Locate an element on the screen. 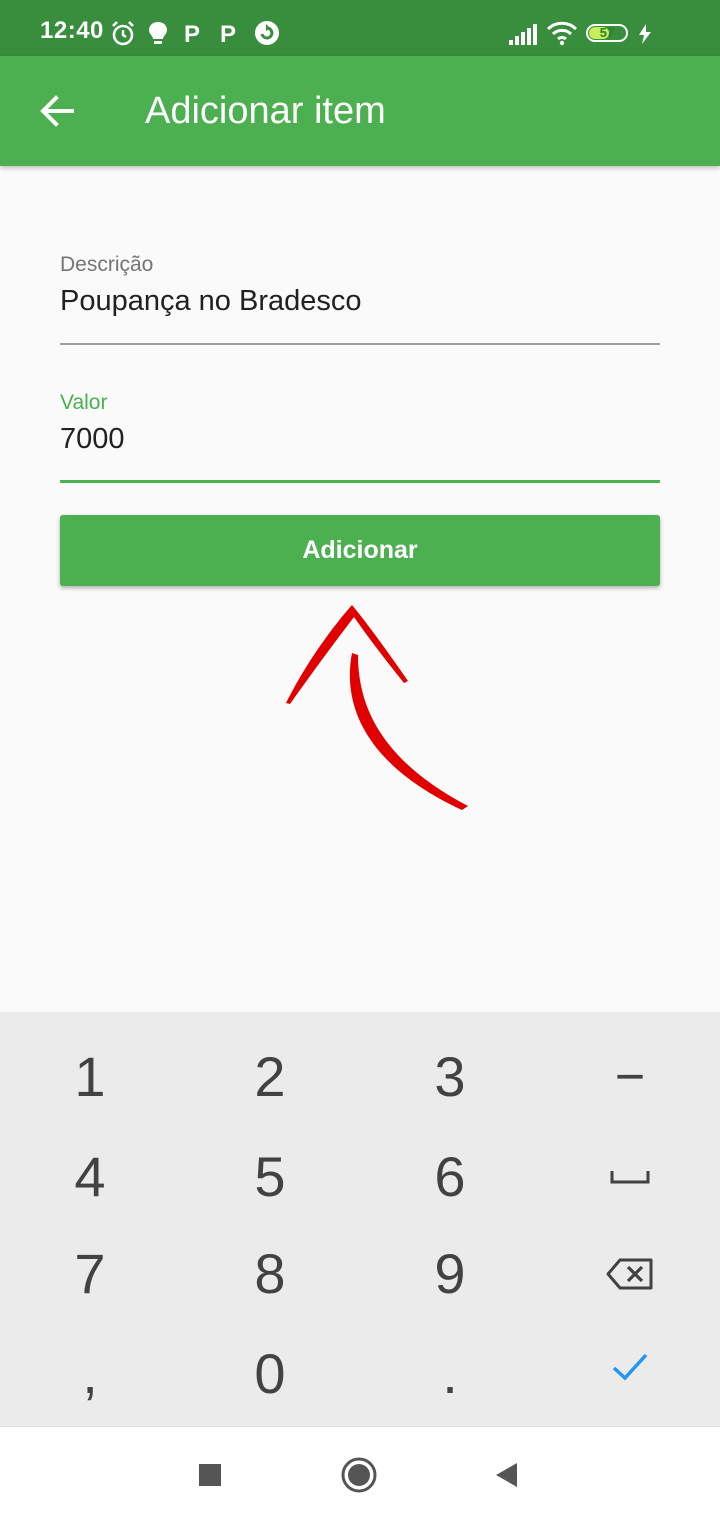  back-nav-button is located at coordinates (506, 1475).